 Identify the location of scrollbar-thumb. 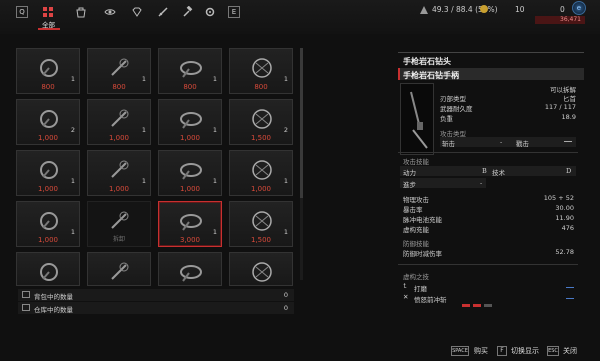
(301, 123).